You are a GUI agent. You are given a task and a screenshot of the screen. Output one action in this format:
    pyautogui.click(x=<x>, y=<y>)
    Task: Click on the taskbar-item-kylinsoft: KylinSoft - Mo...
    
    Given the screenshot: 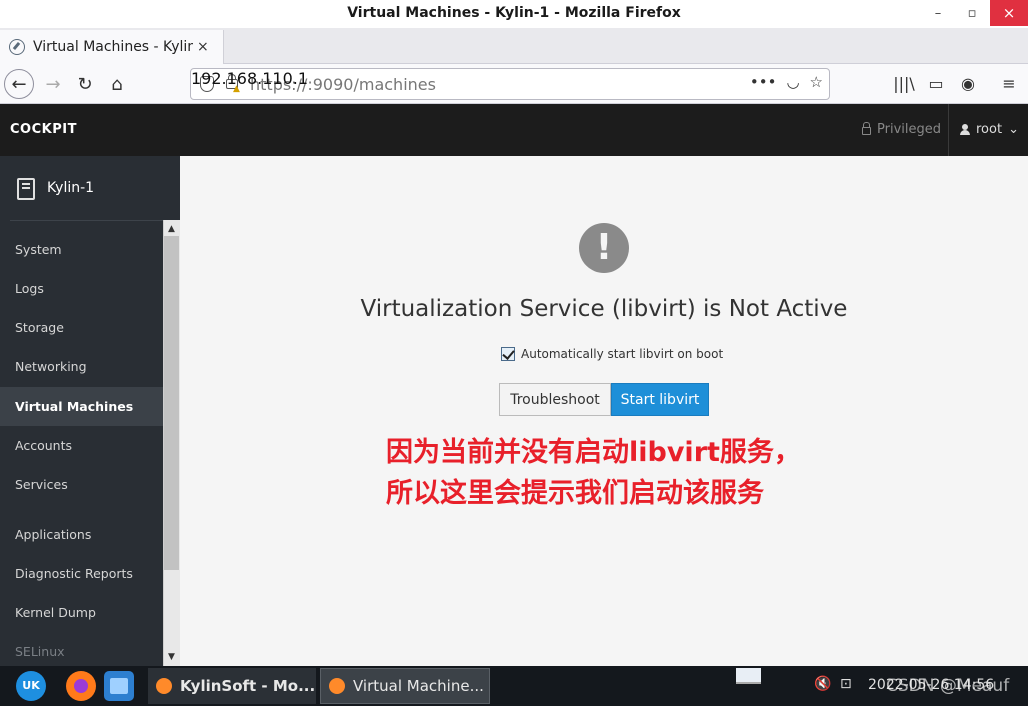 What is the action you would take?
    pyautogui.click(x=232, y=686)
    